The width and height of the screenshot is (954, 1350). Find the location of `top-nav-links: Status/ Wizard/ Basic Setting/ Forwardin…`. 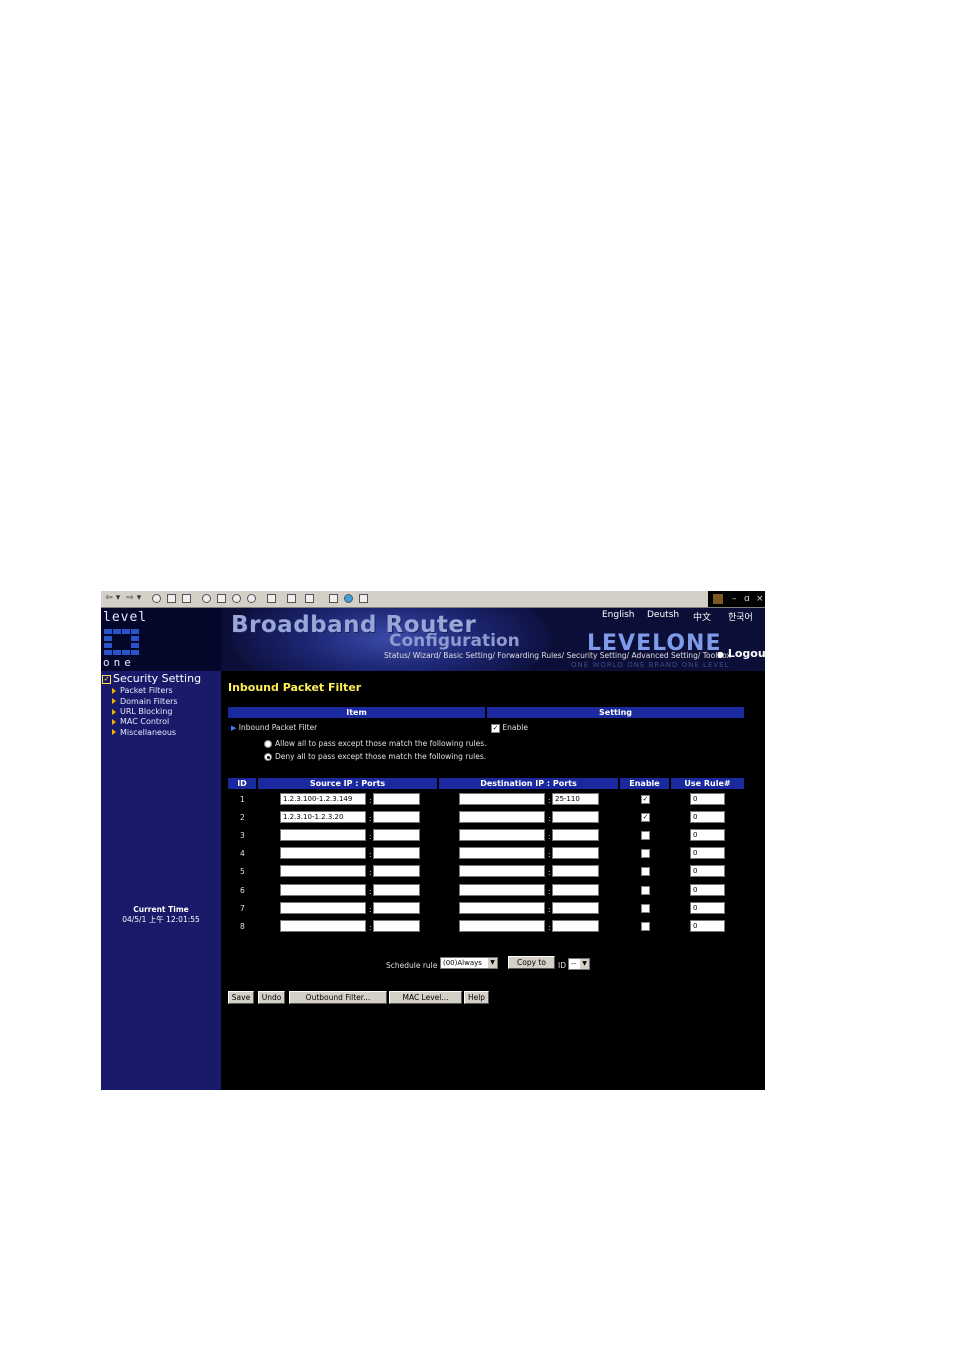

top-nav-links: Status/ Wizard/ Basic Setting/ Forwardin… is located at coordinates (557, 655).